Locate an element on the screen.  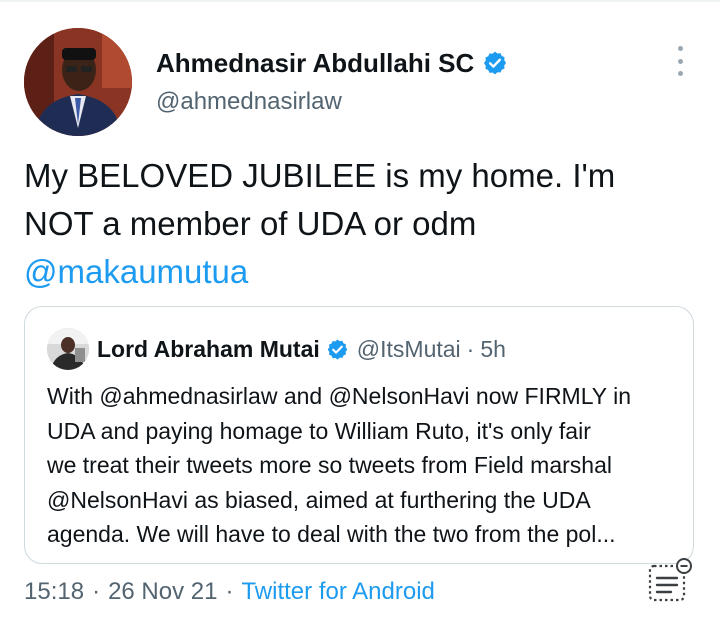
author-display-name: Ahmednasir Abdullahi SC is located at coordinates (315, 63).